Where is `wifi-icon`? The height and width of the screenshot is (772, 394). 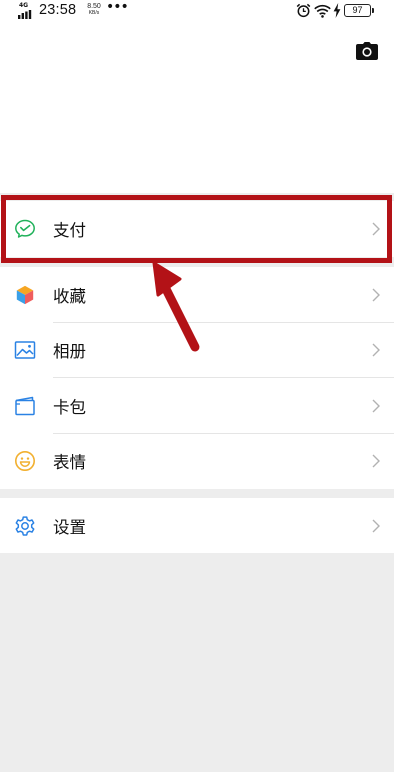
wifi-icon is located at coordinates (322, 11).